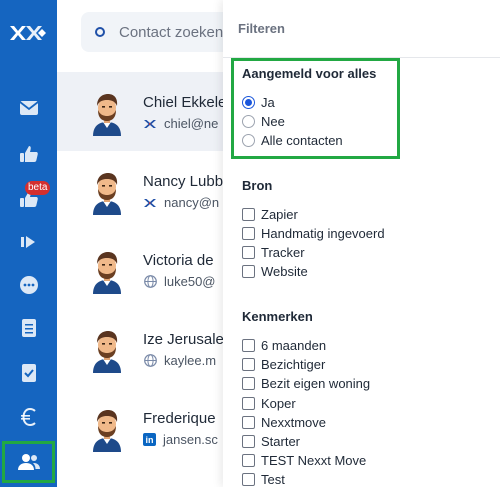 Image resolution: width=500 pixels, height=487 pixels. I want to click on contact-email: luke50@, so click(190, 281).